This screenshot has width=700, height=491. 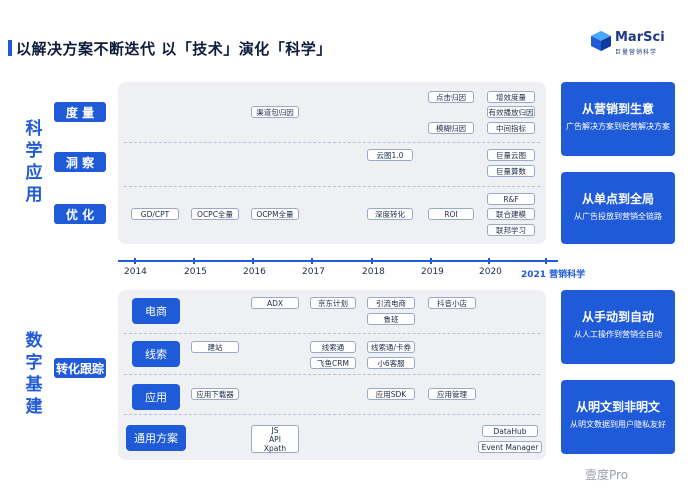 I want to click on year-2015: 2015, so click(x=195, y=272).